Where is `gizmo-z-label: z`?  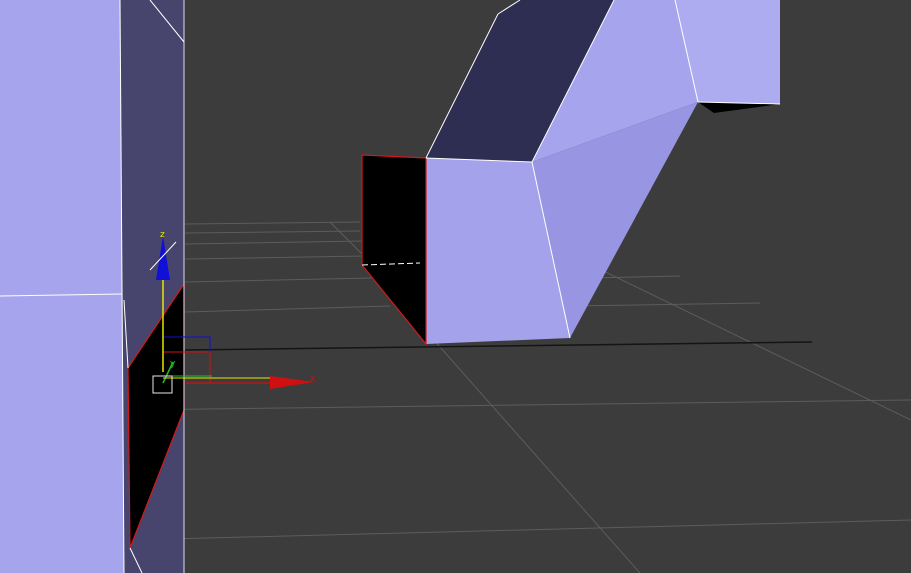
gizmo-z-label: z is located at coordinates (162, 235).